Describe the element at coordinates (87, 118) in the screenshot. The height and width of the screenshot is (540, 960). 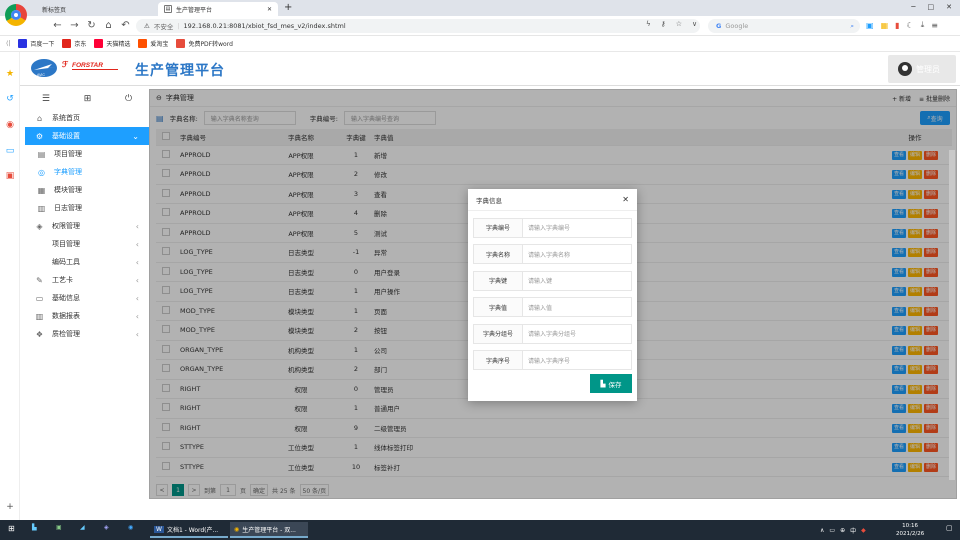
I see `sidebar-item: ⌂ 系统首页` at that location.